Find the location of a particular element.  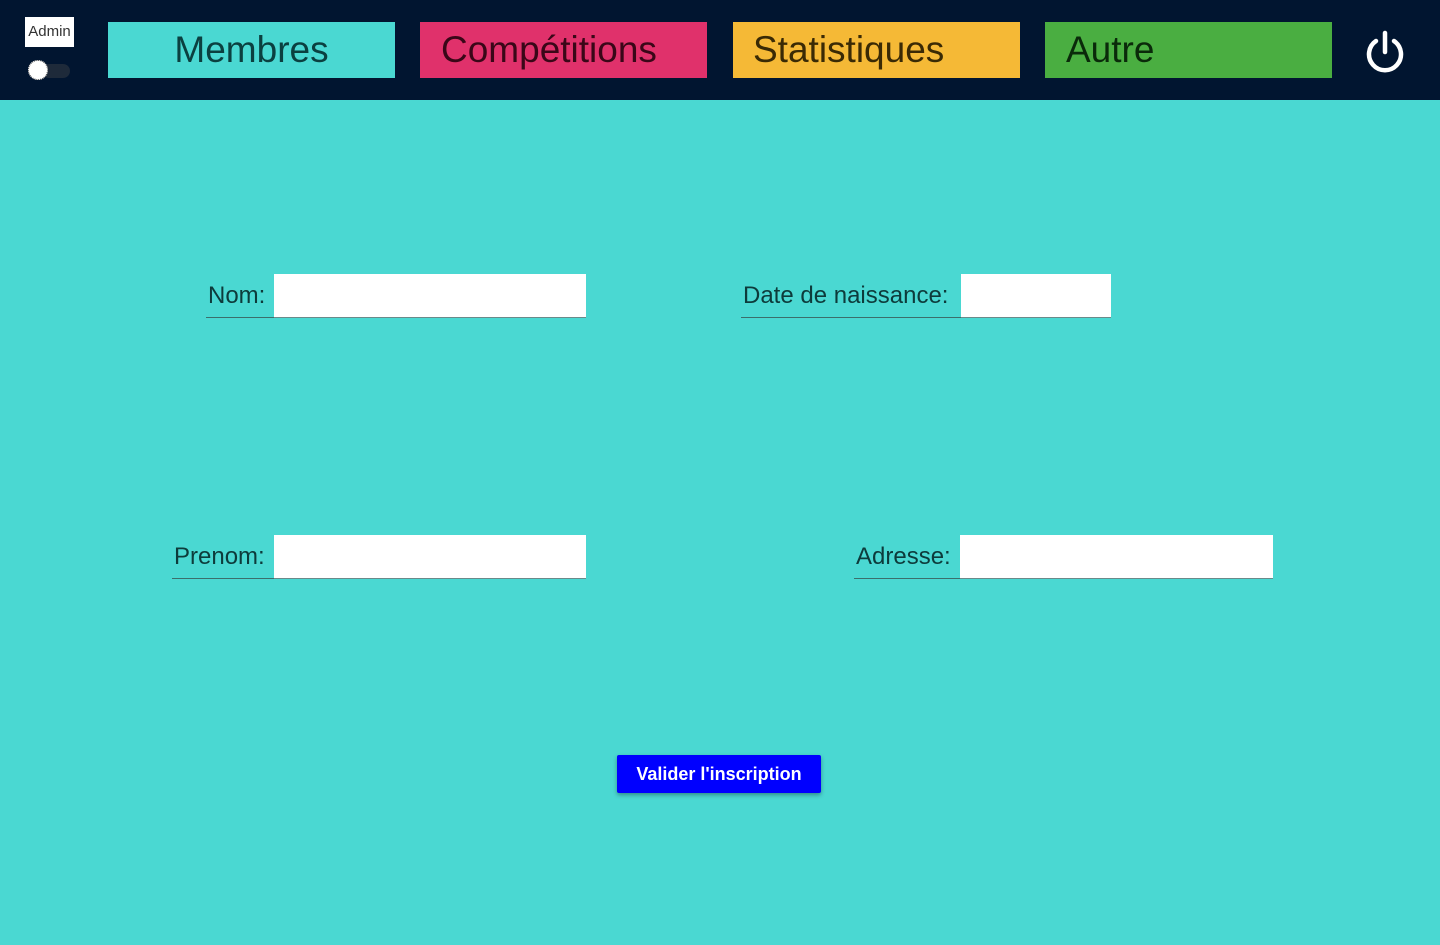

toggle-knob is located at coordinates (38, 70).